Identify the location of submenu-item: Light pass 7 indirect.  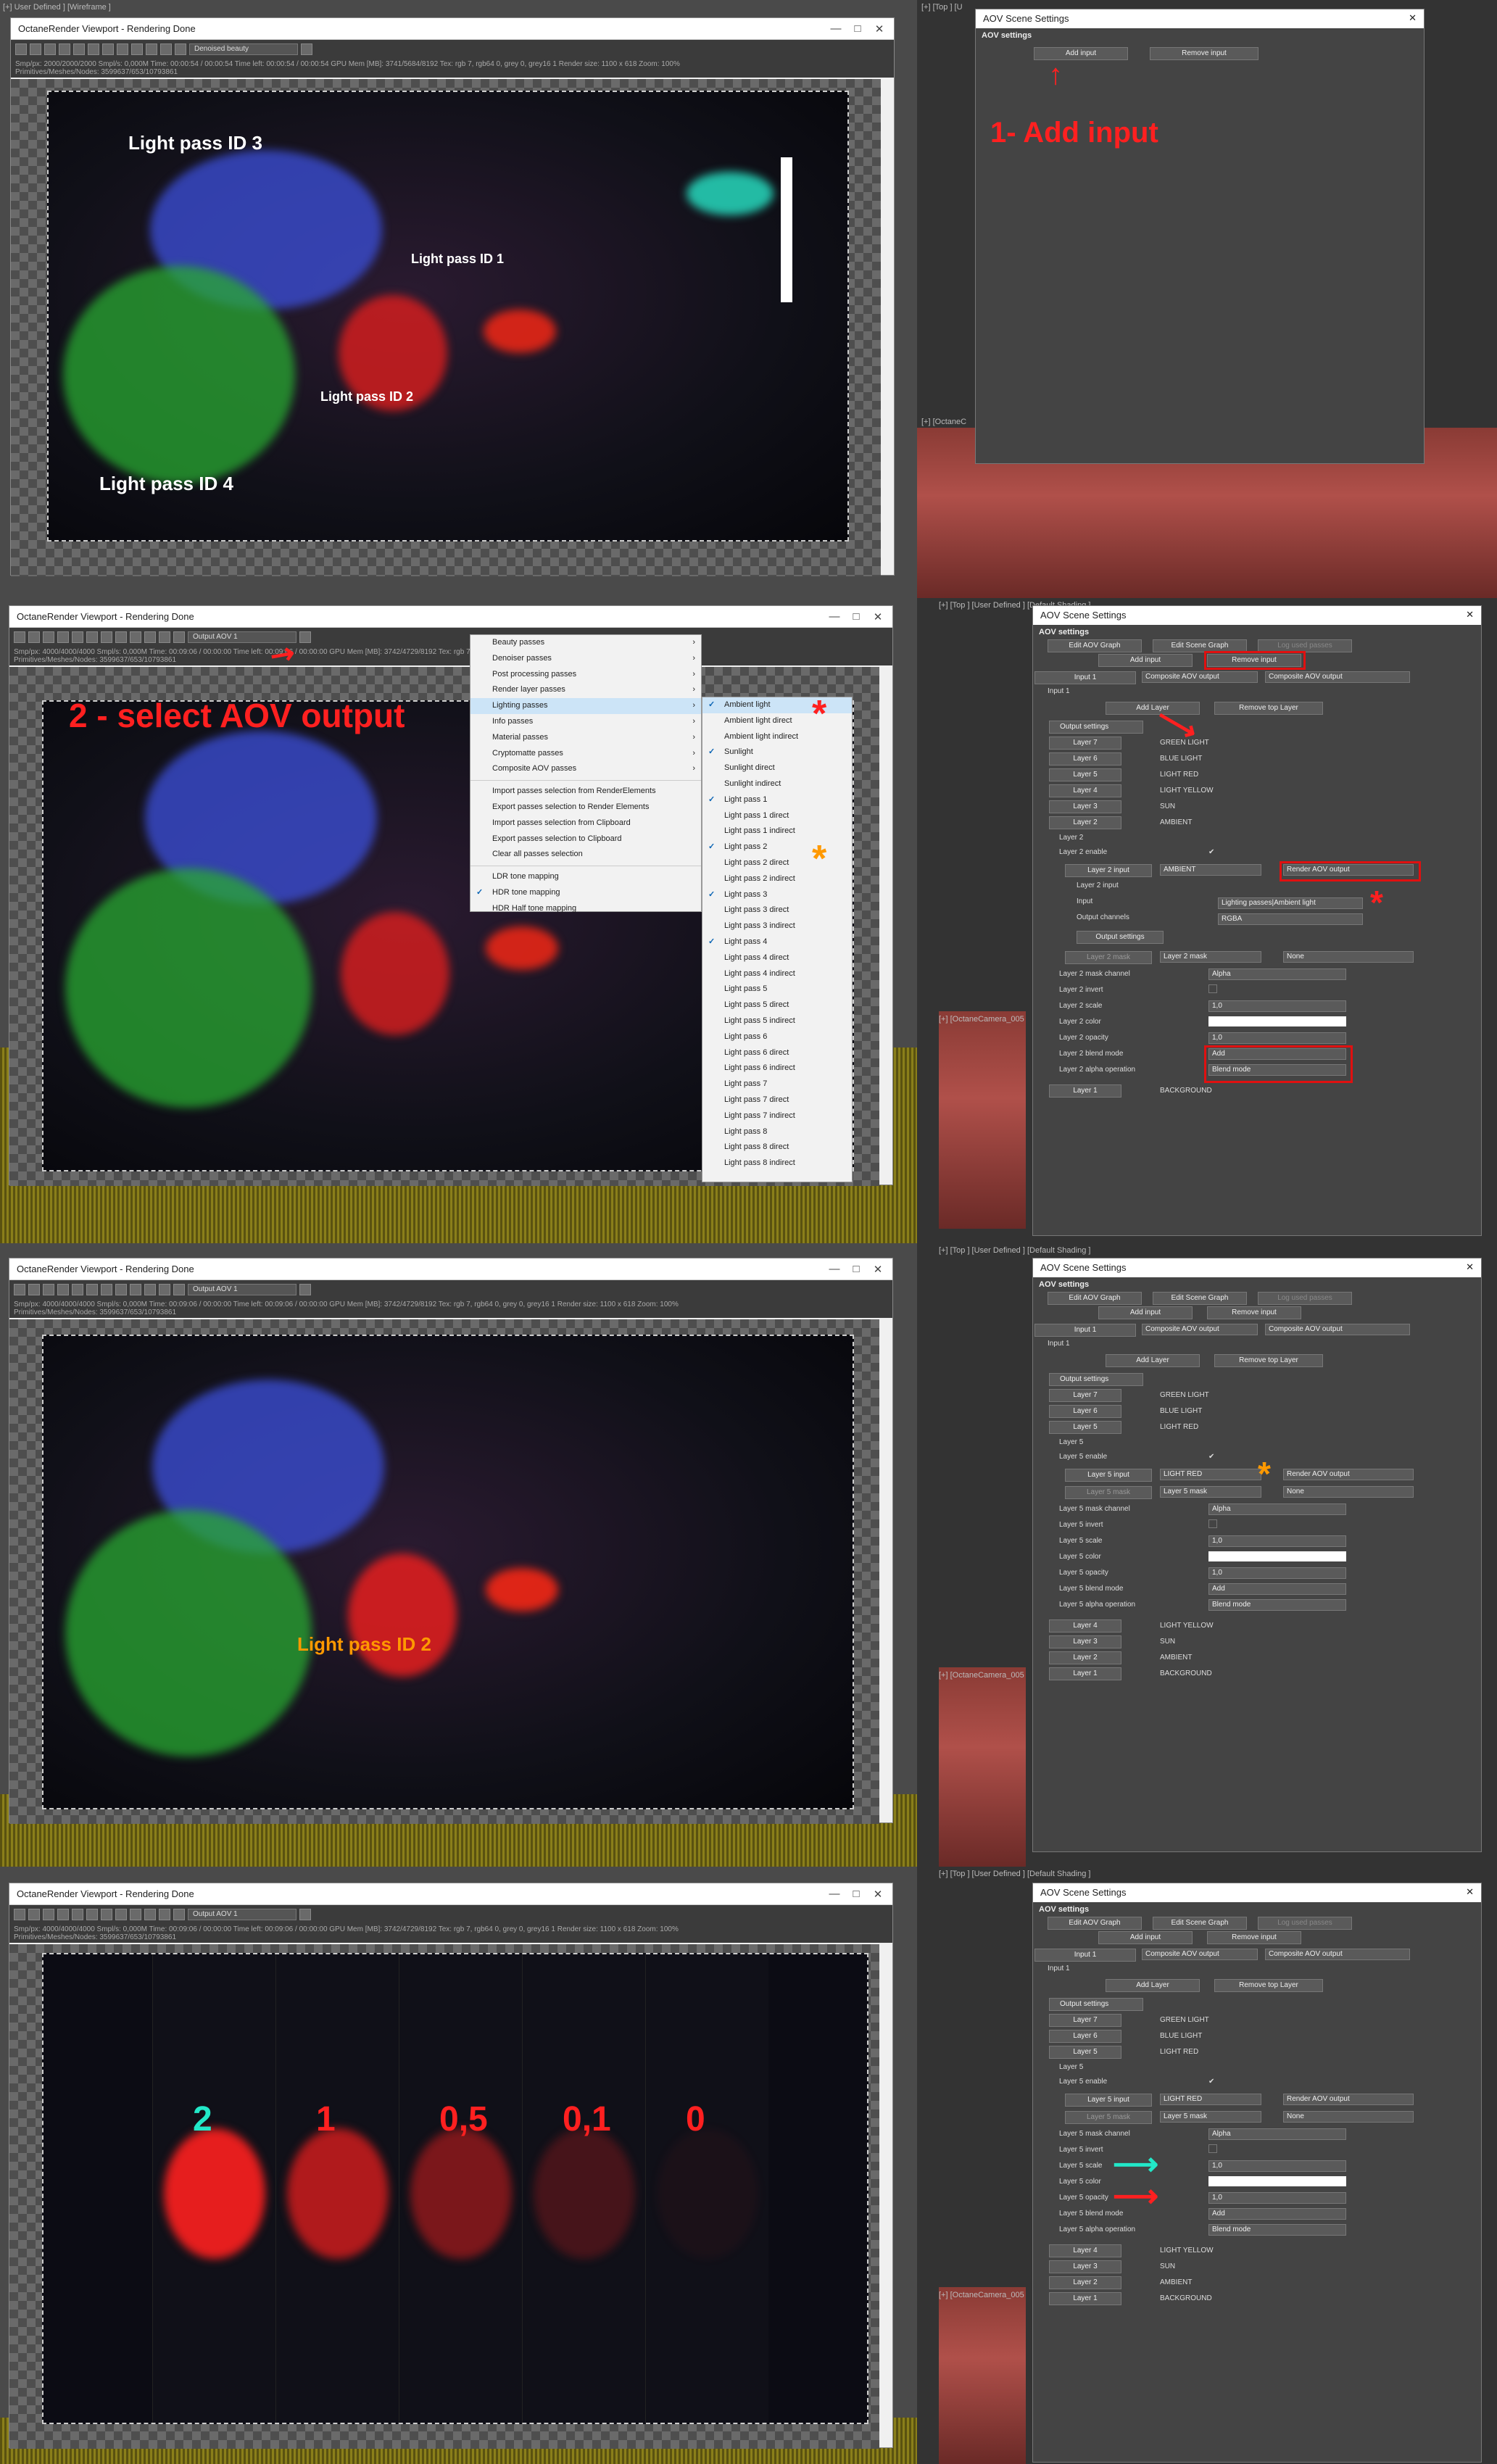
(777, 1116).